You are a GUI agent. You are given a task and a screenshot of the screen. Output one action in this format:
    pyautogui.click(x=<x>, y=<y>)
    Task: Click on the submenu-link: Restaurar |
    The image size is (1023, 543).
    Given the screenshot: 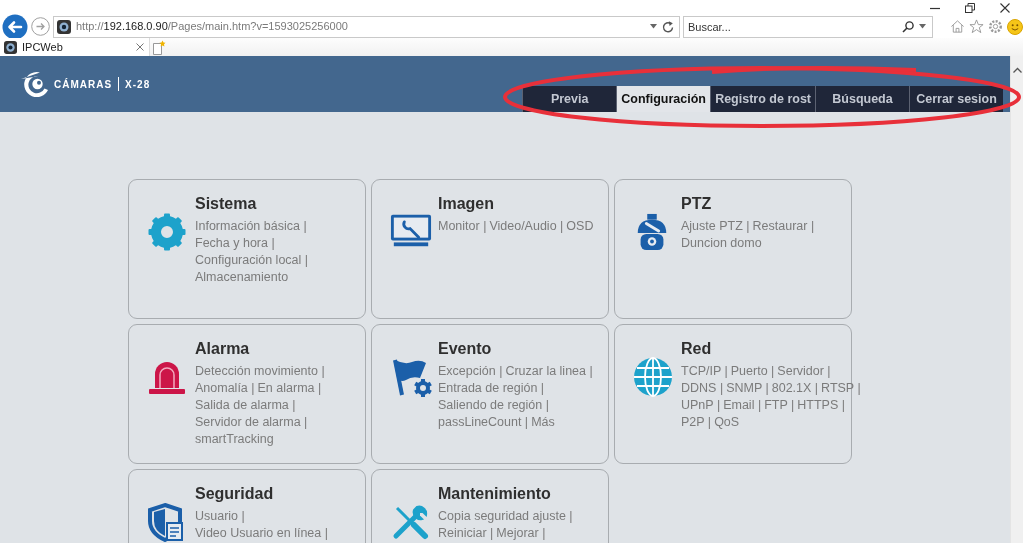 What is the action you would take?
    pyautogui.click(x=783, y=226)
    